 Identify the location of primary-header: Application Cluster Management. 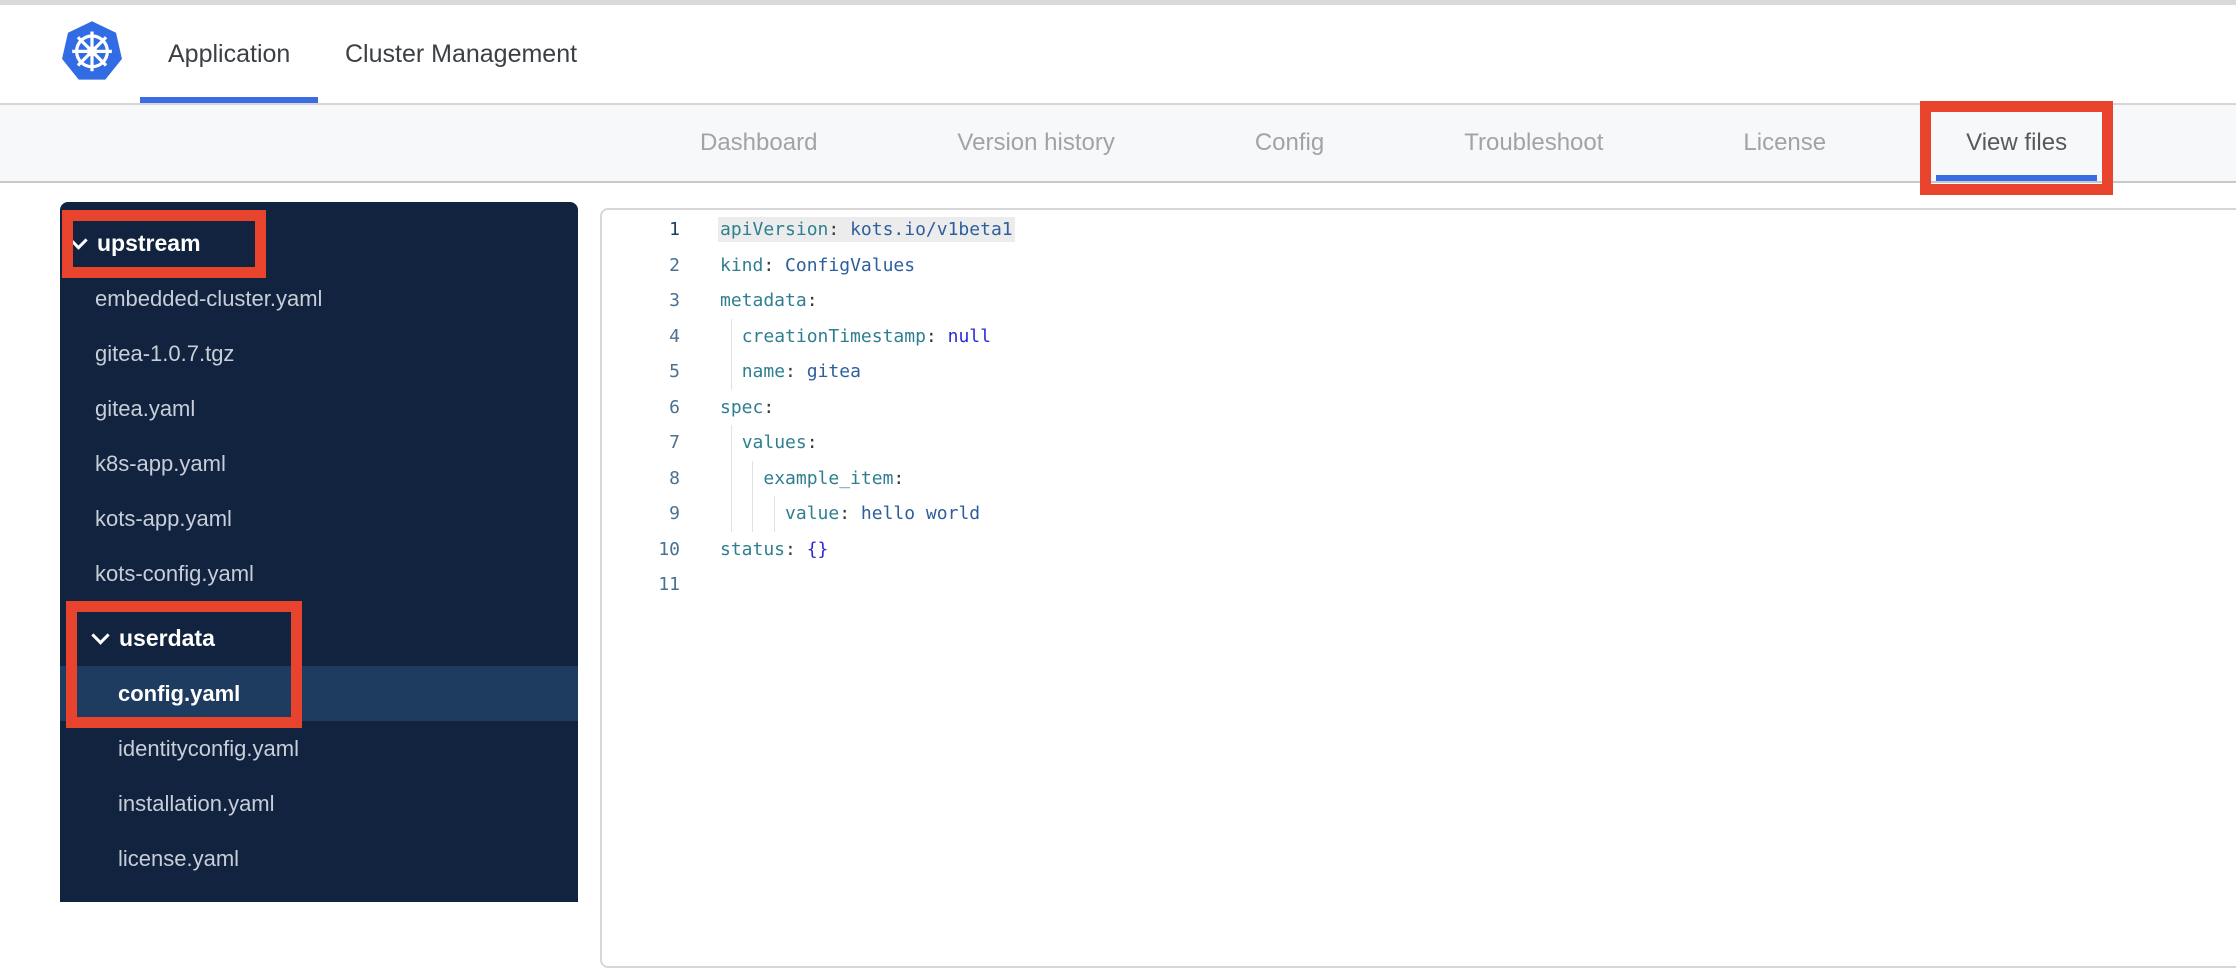
(1118, 54).